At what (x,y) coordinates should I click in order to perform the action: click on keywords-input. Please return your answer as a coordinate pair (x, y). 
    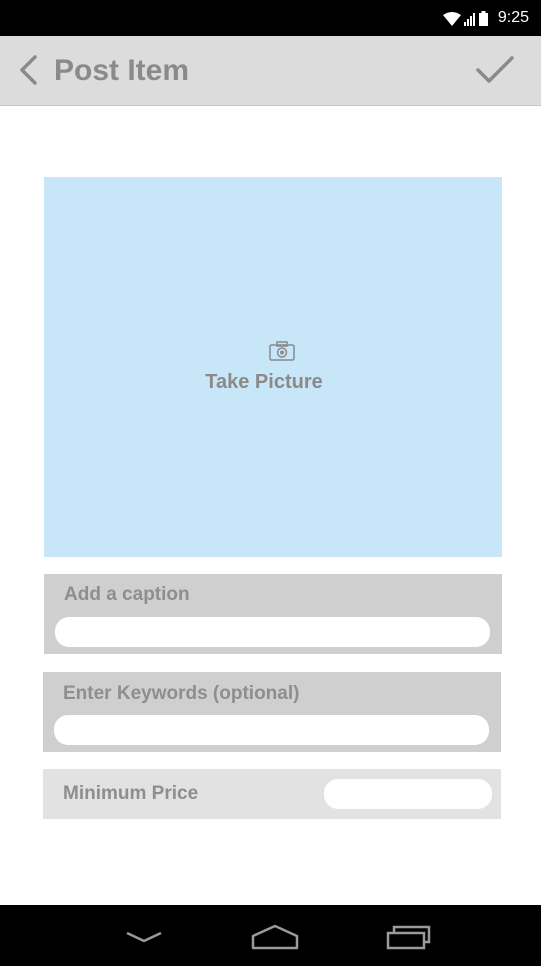
    Looking at the image, I should click on (271, 730).